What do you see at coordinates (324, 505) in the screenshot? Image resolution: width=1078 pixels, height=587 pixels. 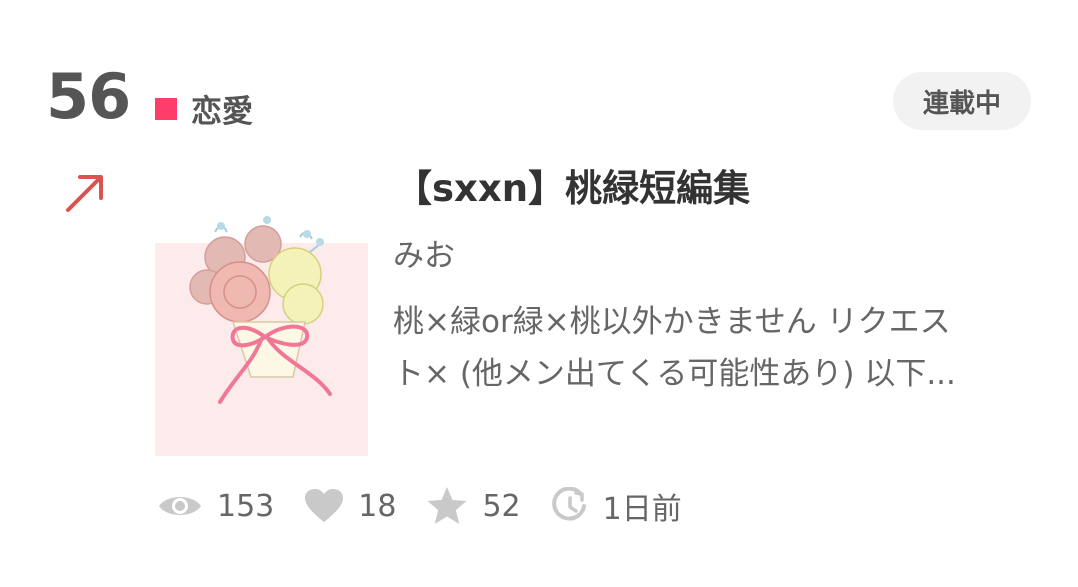 I see `heart-icon` at bounding box center [324, 505].